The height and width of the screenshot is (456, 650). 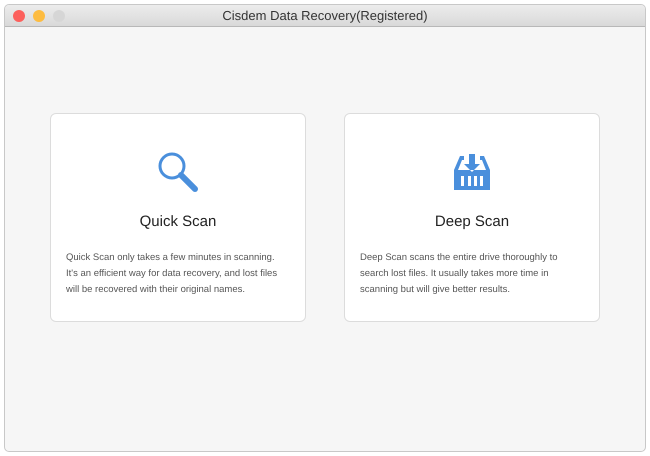 I want to click on card-title: Deep Scan, so click(x=472, y=222).